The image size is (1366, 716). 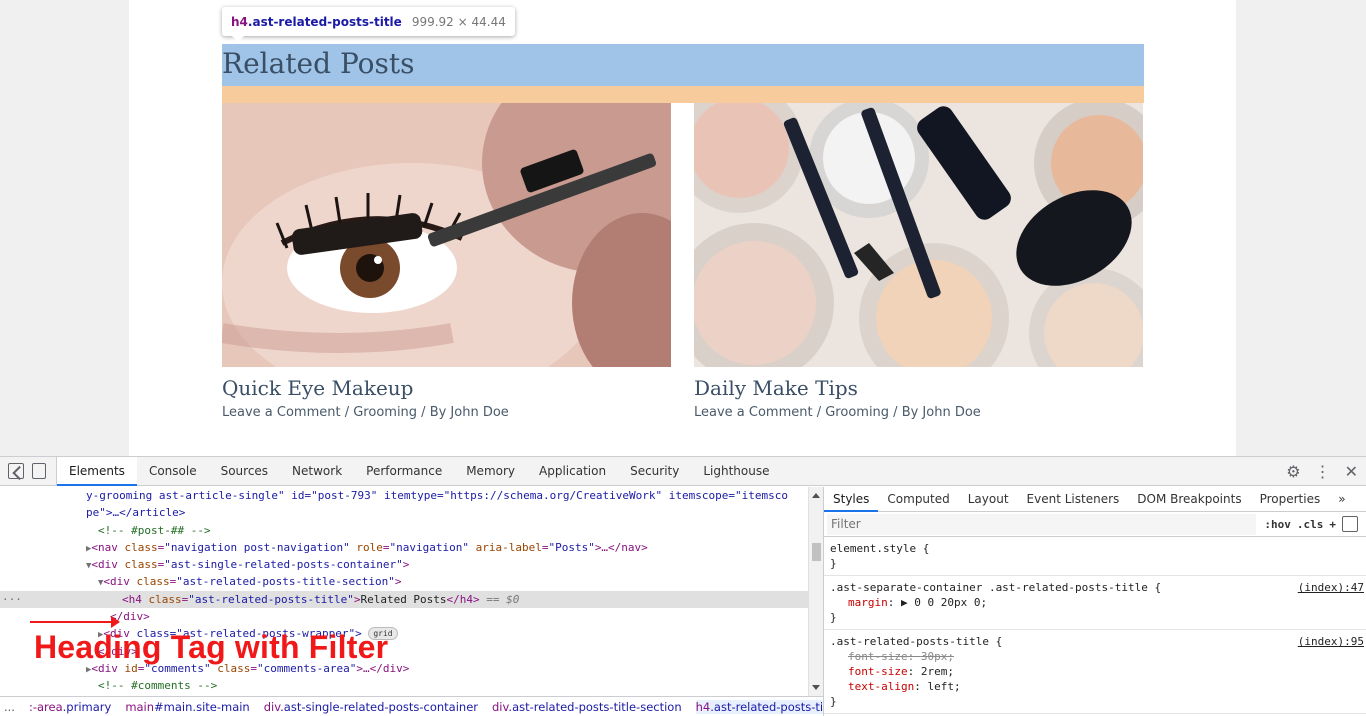 What do you see at coordinates (187, 707) in the screenshot?
I see `breadcrumb-item: main#main.site-main` at bounding box center [187, 707].